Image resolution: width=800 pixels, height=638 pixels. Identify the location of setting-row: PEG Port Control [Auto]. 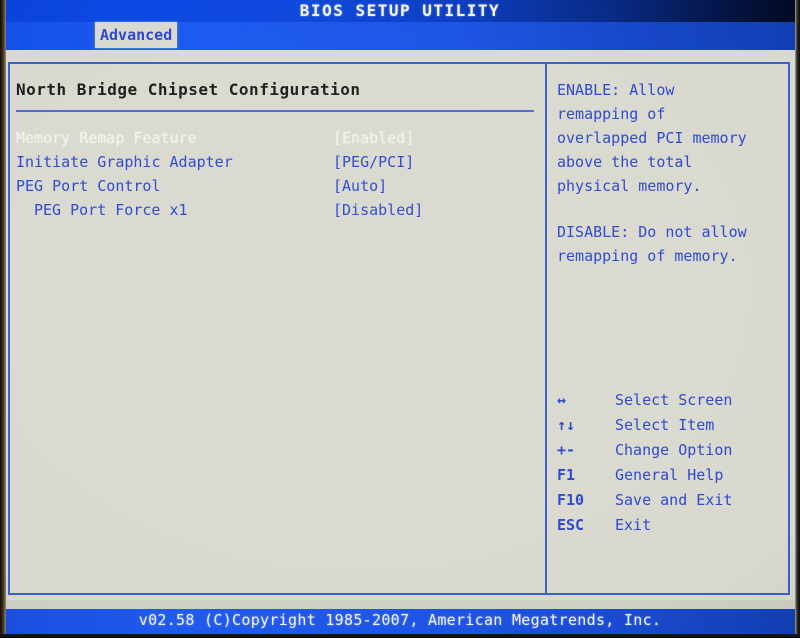
(278, 186).